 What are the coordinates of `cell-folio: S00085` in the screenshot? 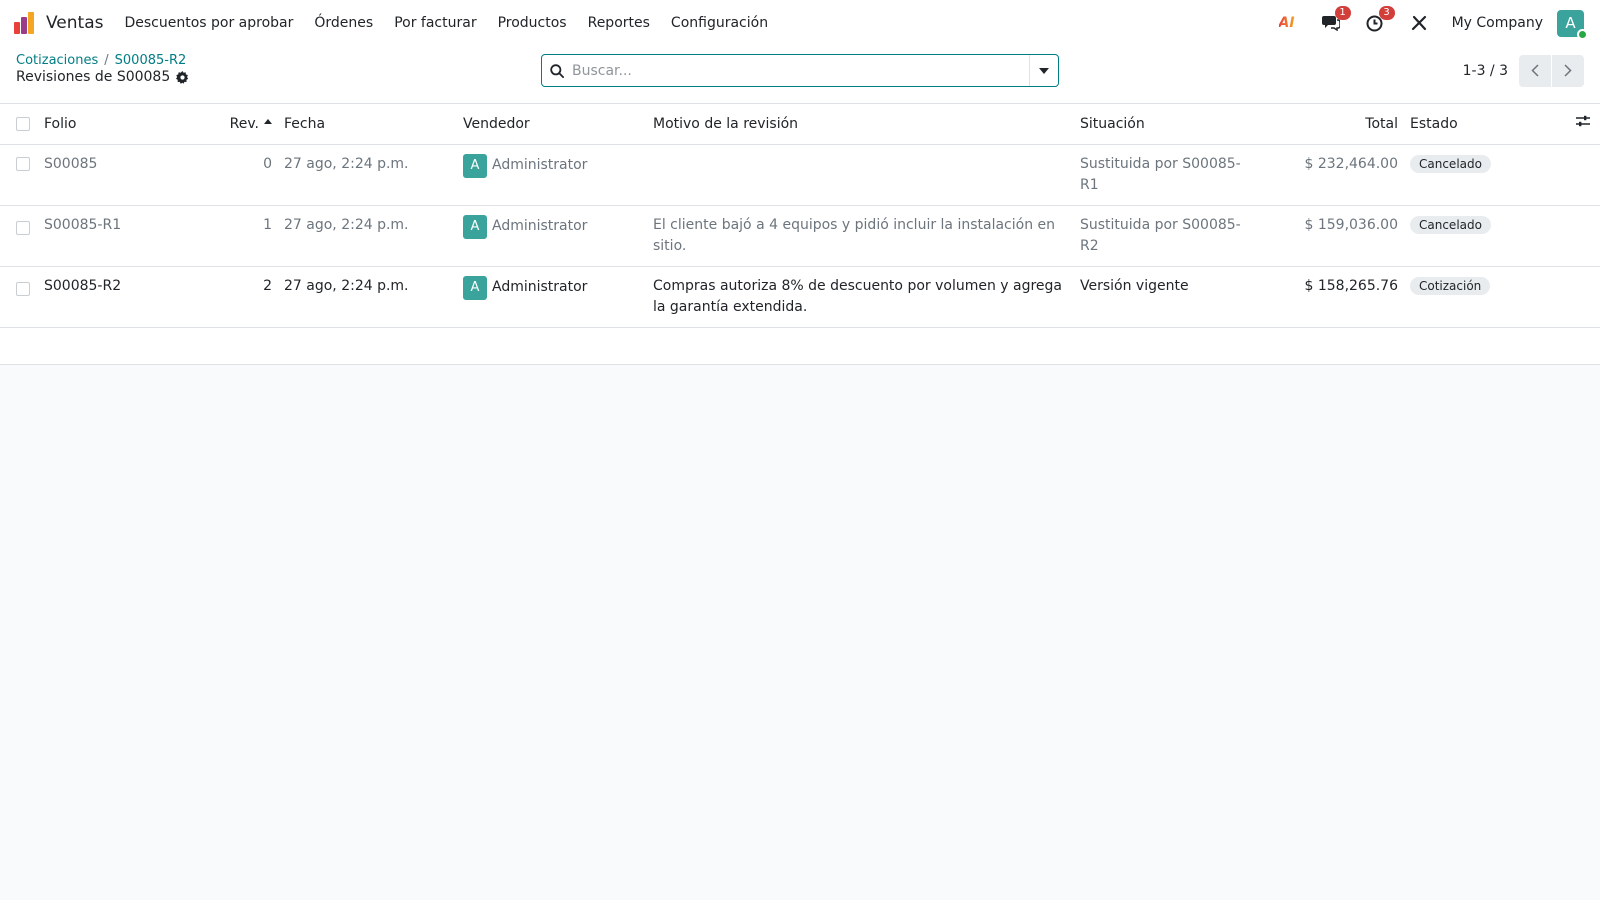 It's located at (123, 175).